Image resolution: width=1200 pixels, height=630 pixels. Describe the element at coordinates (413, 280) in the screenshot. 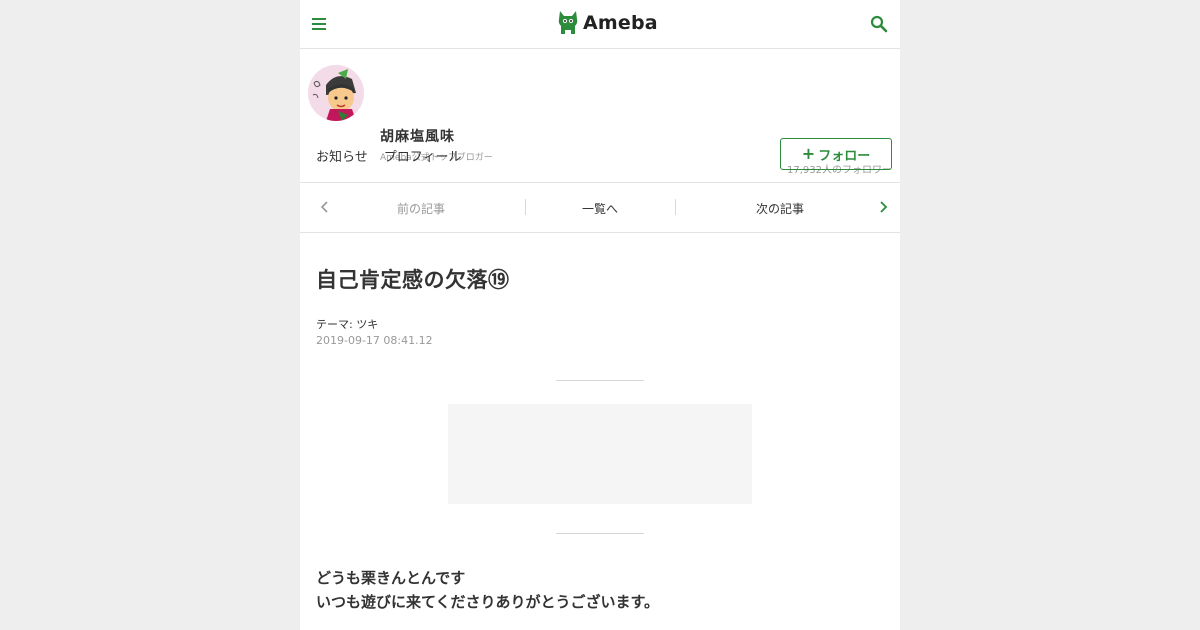

I see `entry-title: 自己肯定感の欠落⑲` at that location.